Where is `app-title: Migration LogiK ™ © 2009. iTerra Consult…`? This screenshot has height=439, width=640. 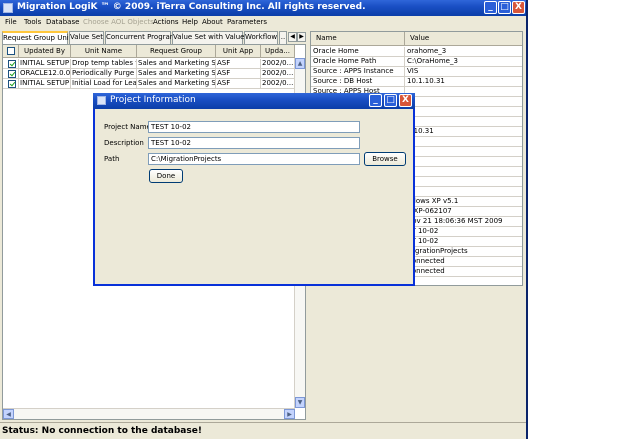
app-title: Migration LogiK ™ © 2009. iTerra Consult… is located at coordinates (191, 7).